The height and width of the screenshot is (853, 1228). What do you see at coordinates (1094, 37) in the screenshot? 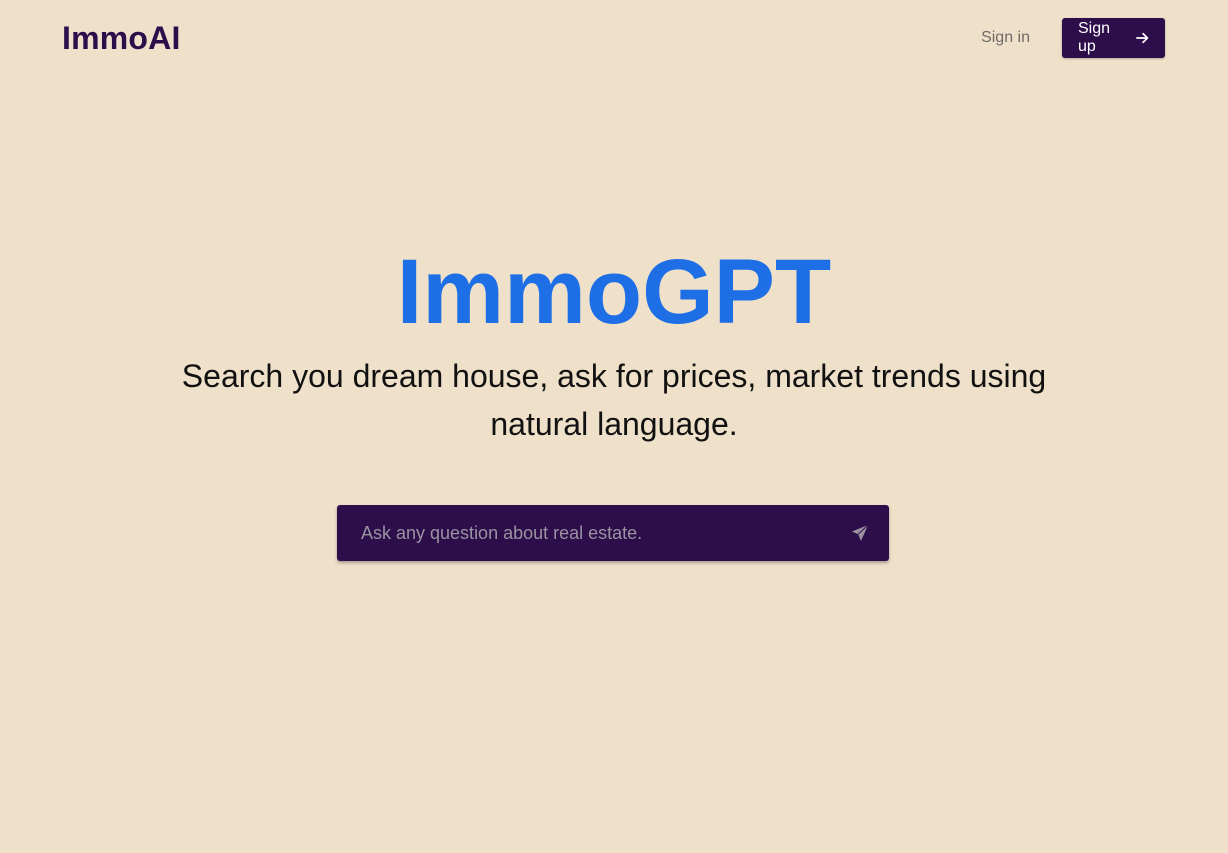
I see `sign-up-label: Sign up` at bounding box center [1094, 37].